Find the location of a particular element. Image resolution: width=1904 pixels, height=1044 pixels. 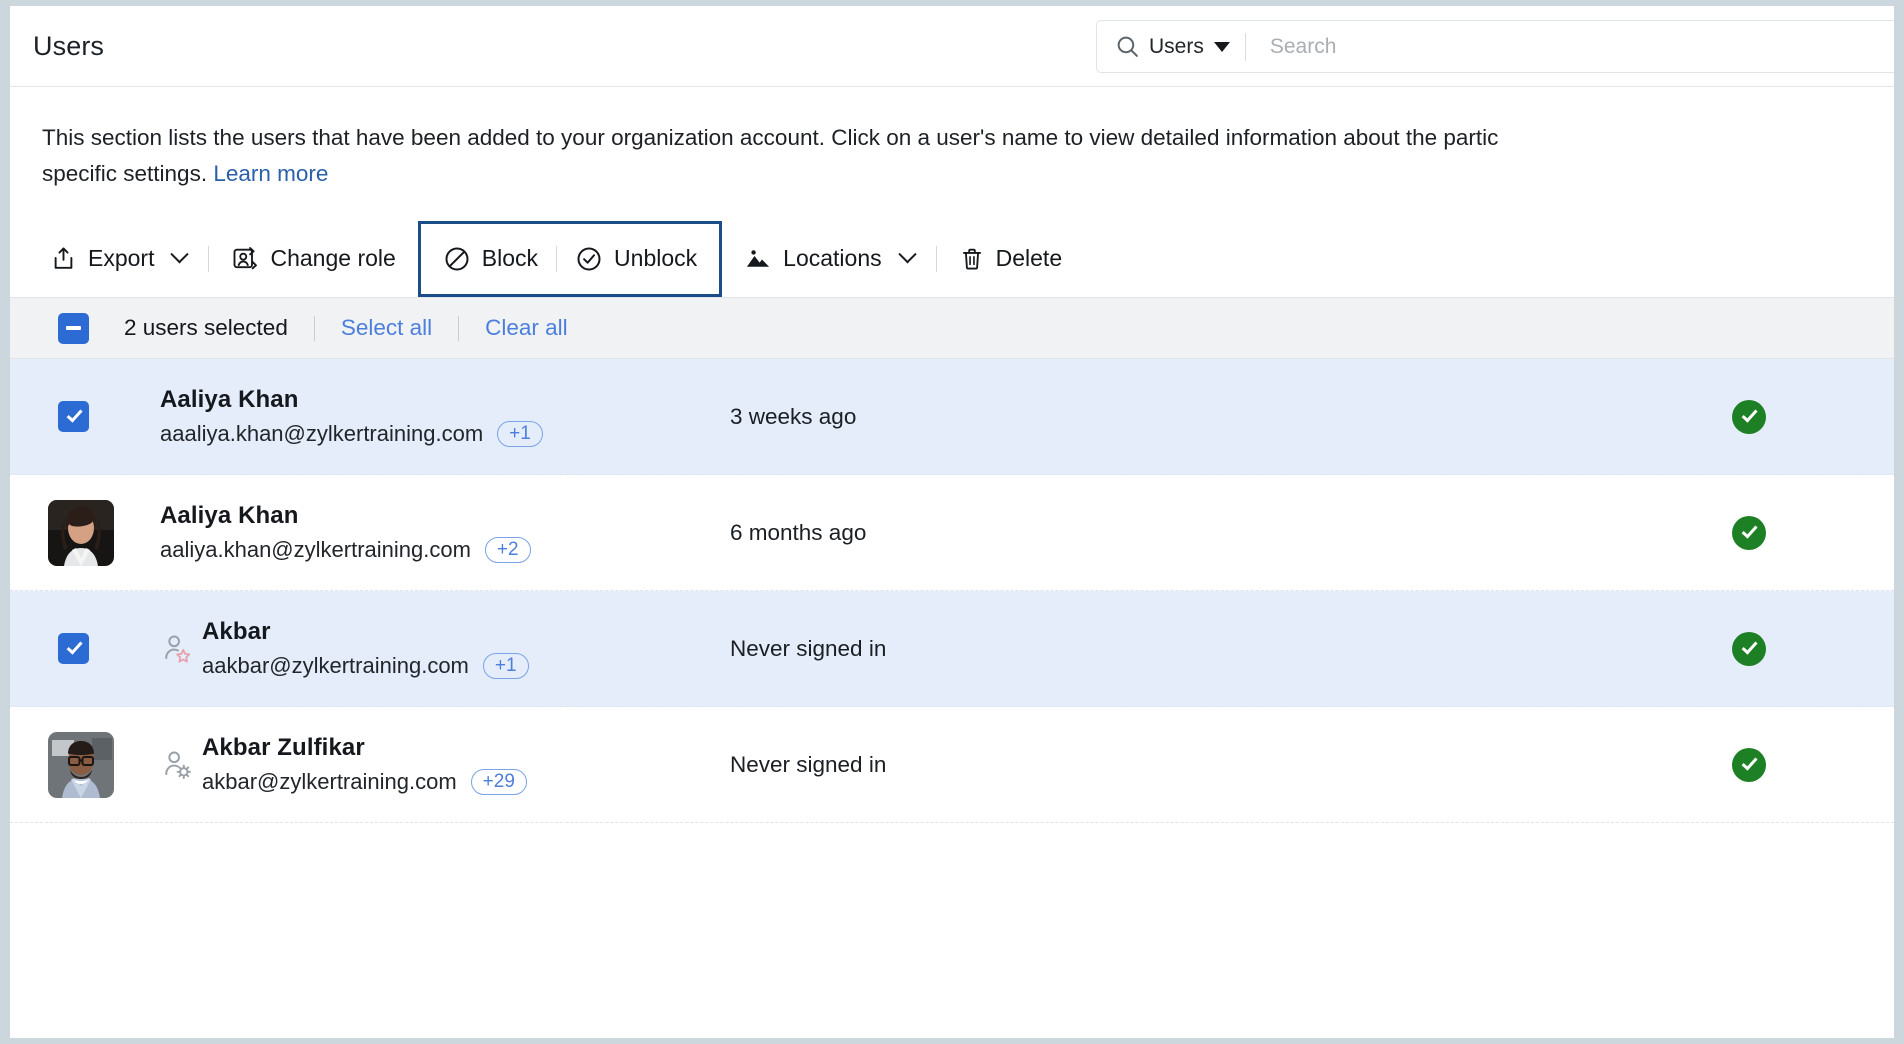

unblock-label: Unblock is located at coordinates (656, 258).